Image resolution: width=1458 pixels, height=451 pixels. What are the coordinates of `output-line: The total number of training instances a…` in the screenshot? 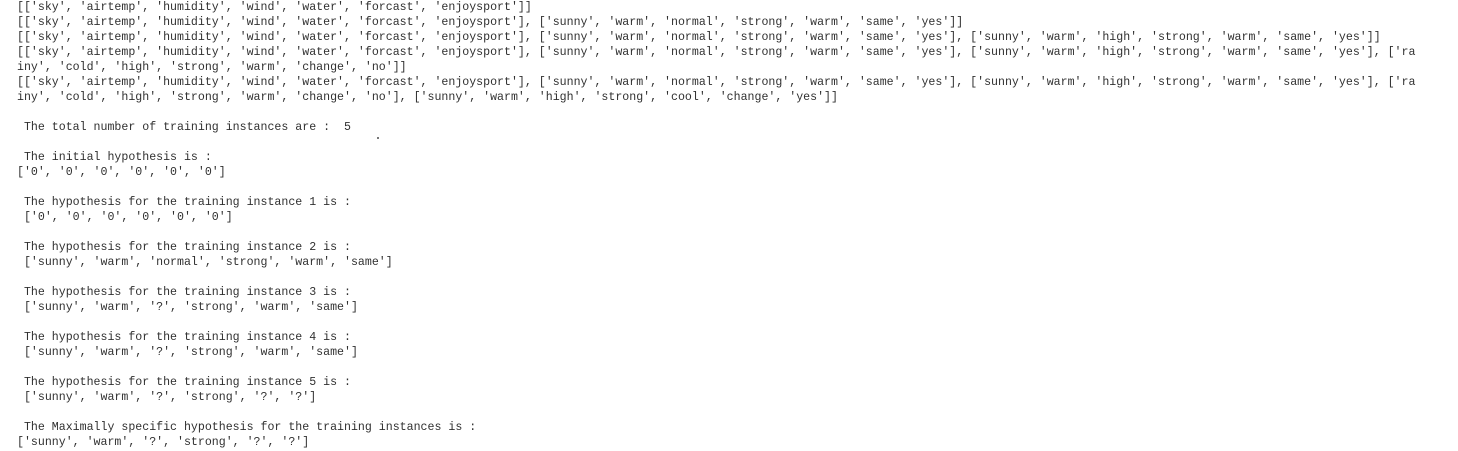 It's located at (184, 127).